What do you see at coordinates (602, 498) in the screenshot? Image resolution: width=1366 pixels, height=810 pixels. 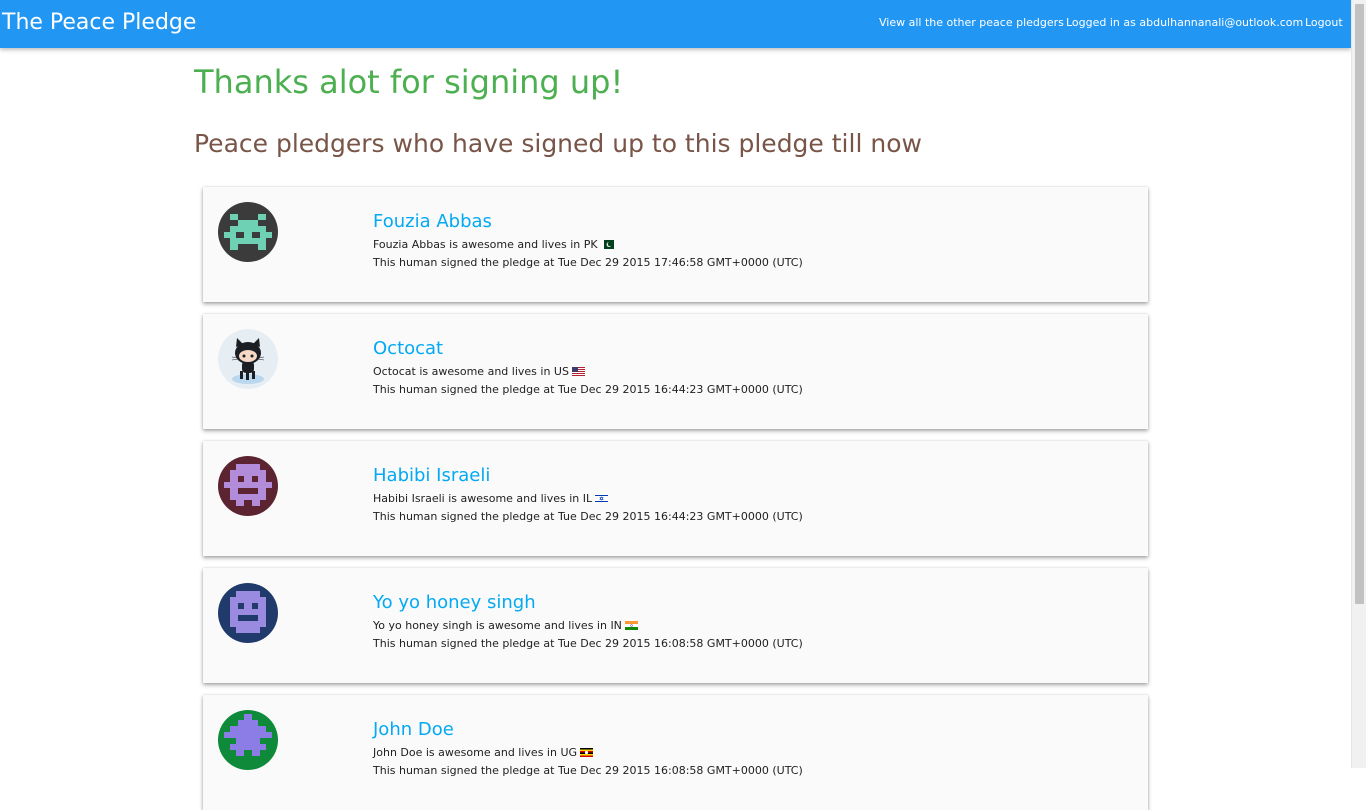 I see `israel-flag-icon` at bounding box center [602, 498].